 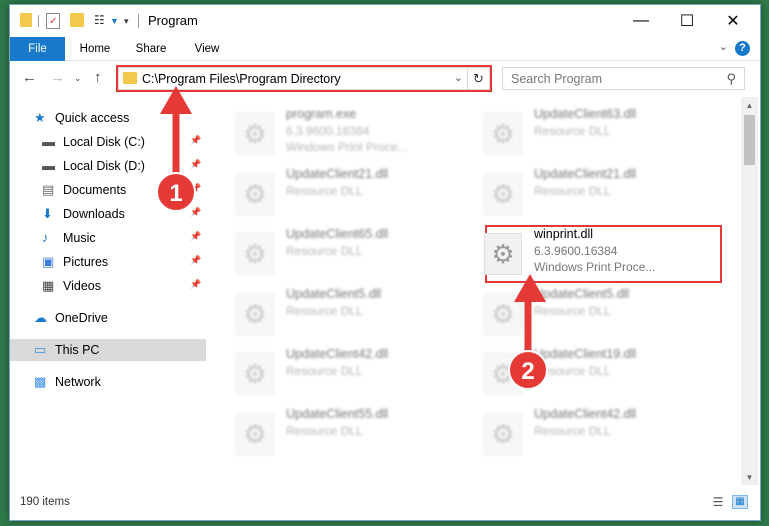 What do you see at coordinates (108, 286) in the screenshot?
I see `sidebar-item-videos: ▦ Videos 📌` at bounding box center [108, 286].